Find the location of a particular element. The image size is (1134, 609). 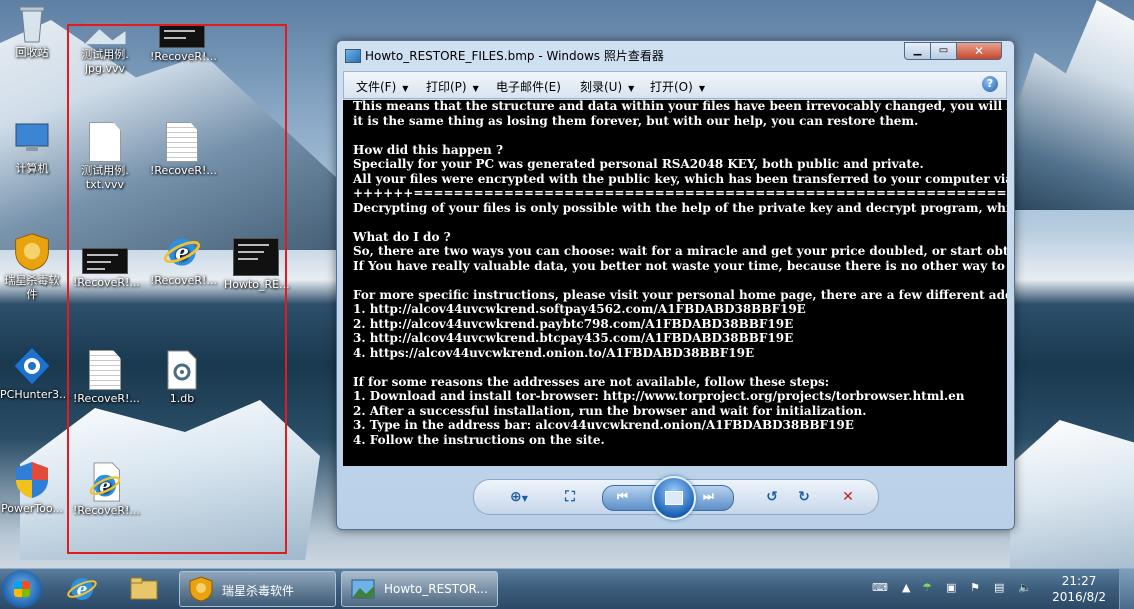

rotate-cw-icon: ↻ is located at coordinates (804, 497).